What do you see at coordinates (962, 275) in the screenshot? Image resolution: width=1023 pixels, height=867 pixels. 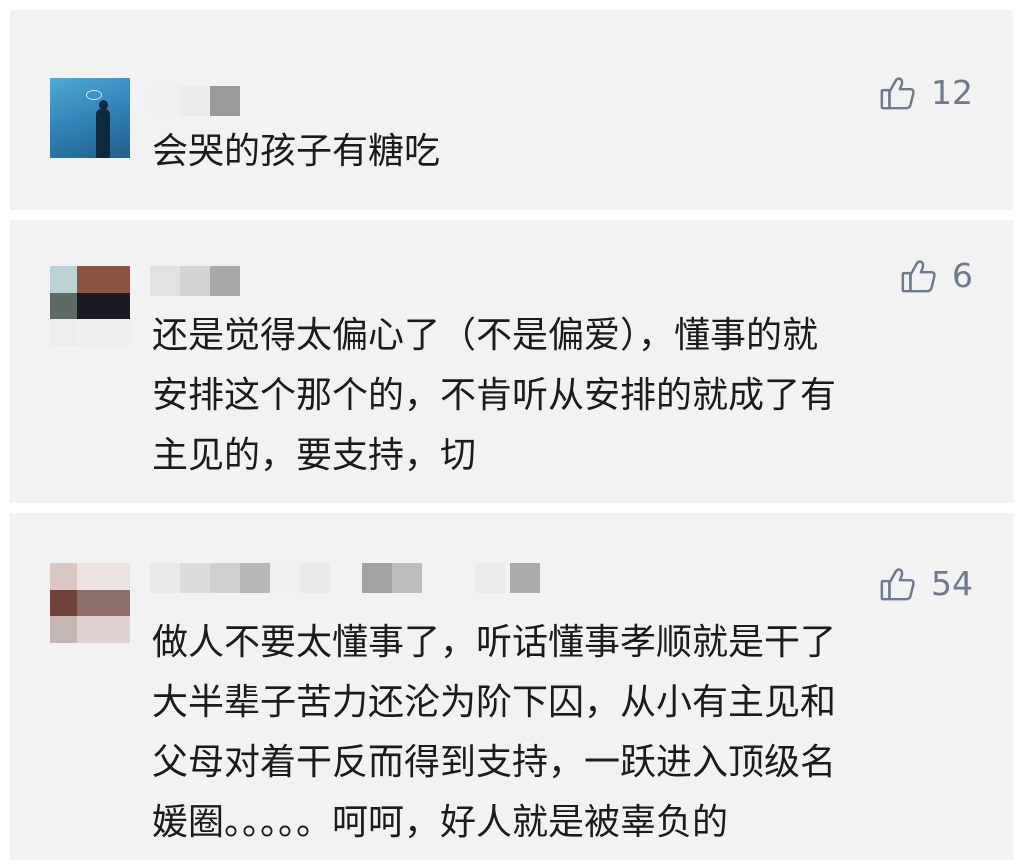 I see `like-count: 6` at bounding box center [962, 275].